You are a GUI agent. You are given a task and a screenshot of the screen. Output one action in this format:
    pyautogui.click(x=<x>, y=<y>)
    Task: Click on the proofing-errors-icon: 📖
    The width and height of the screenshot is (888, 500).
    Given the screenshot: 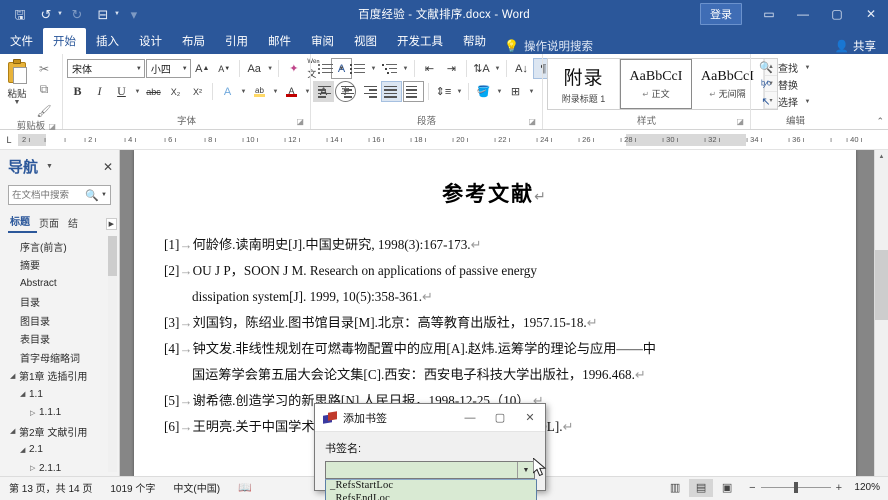 What is the action you would take?
    pyautogui.click(x=245, y=487)
    